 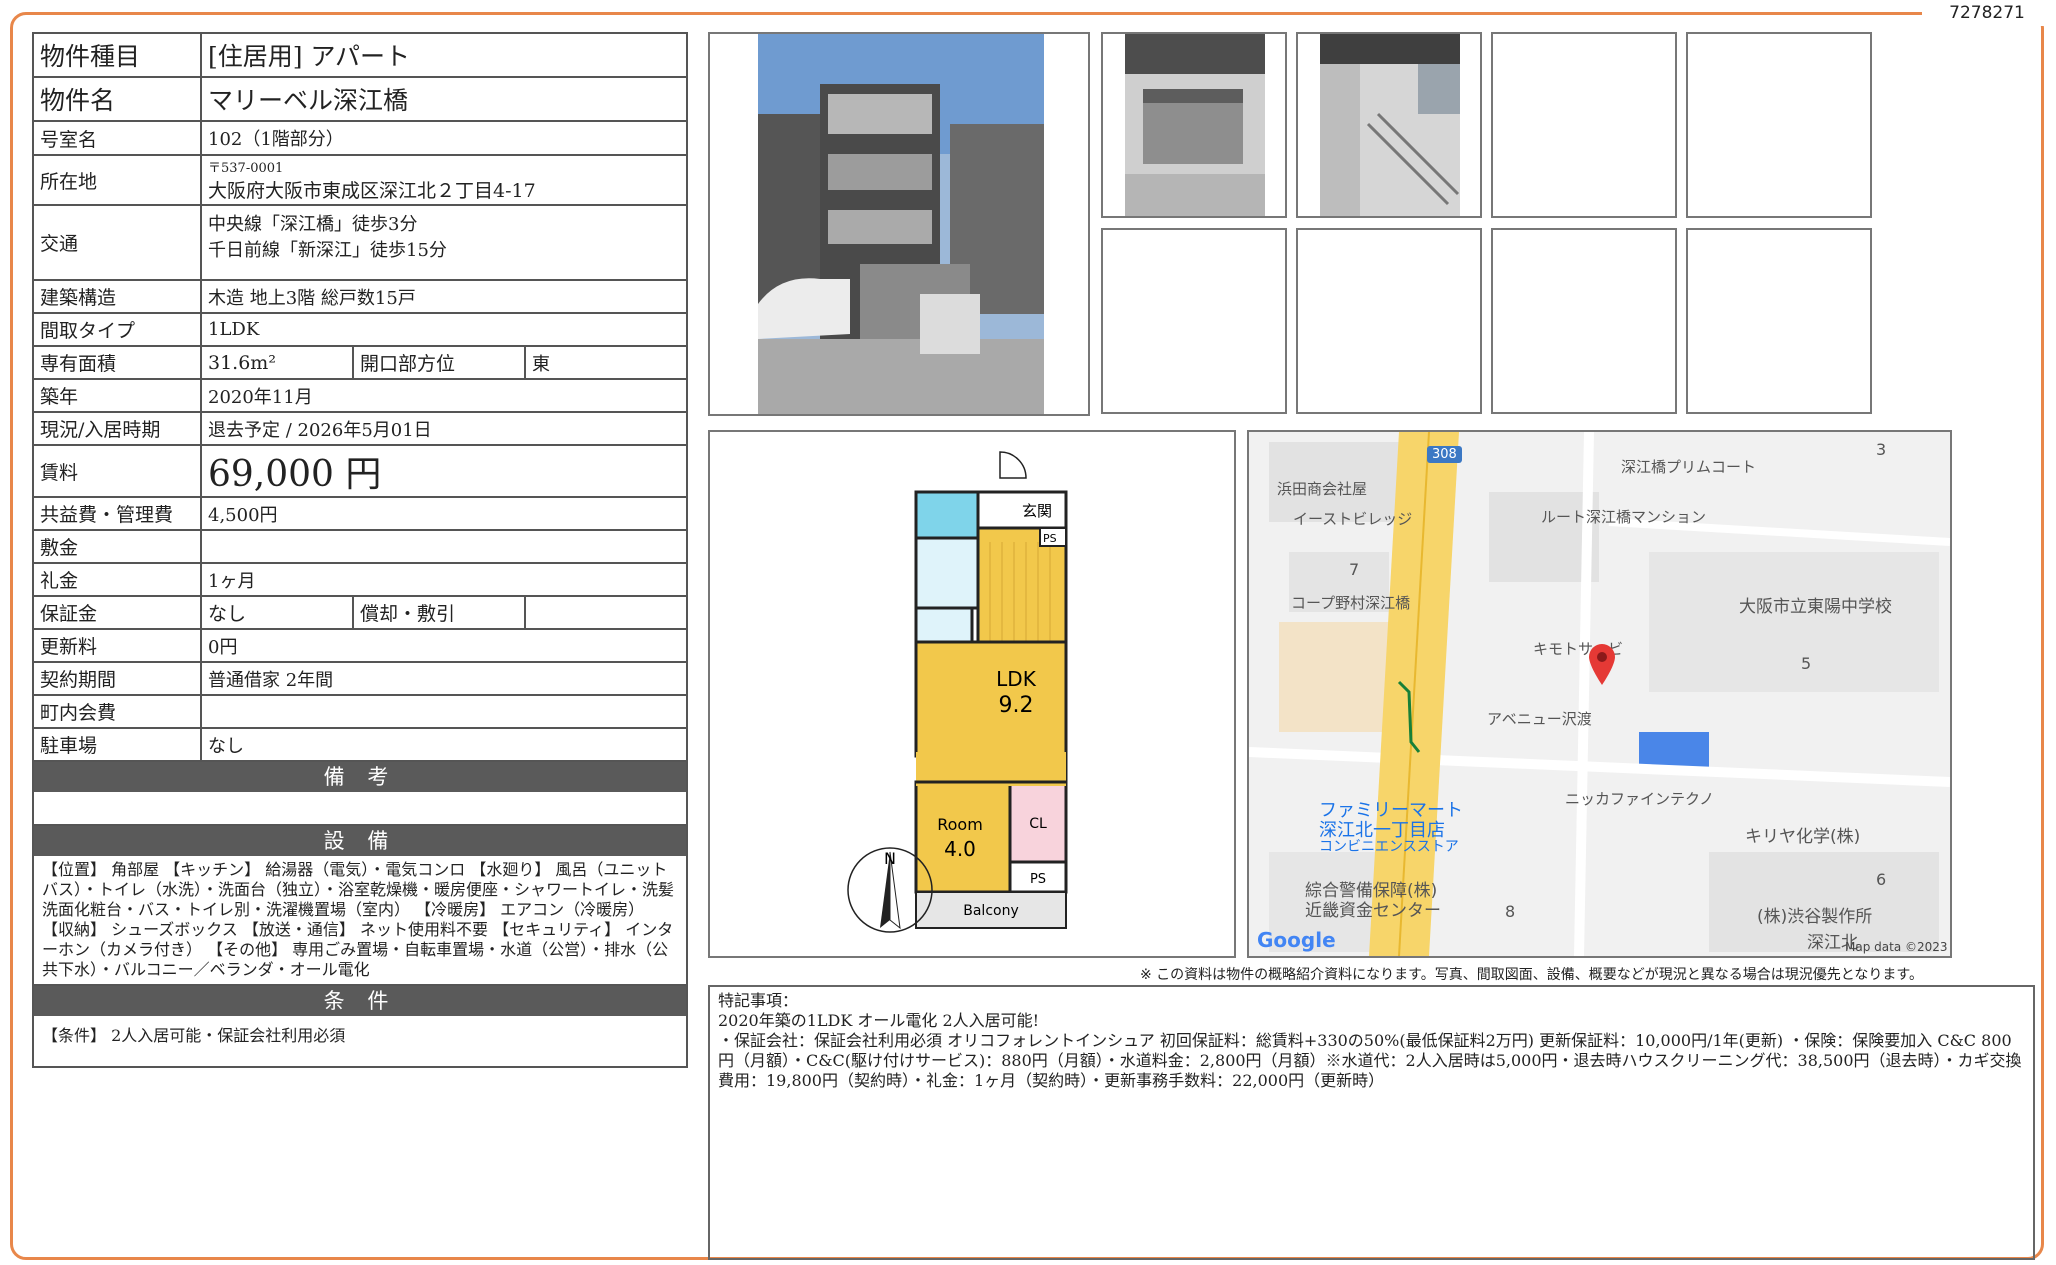 What do you see at coordinates (118, 546) in the screenshot?
I see `deposit-label: 敷金` at bounding box center [118, 546].